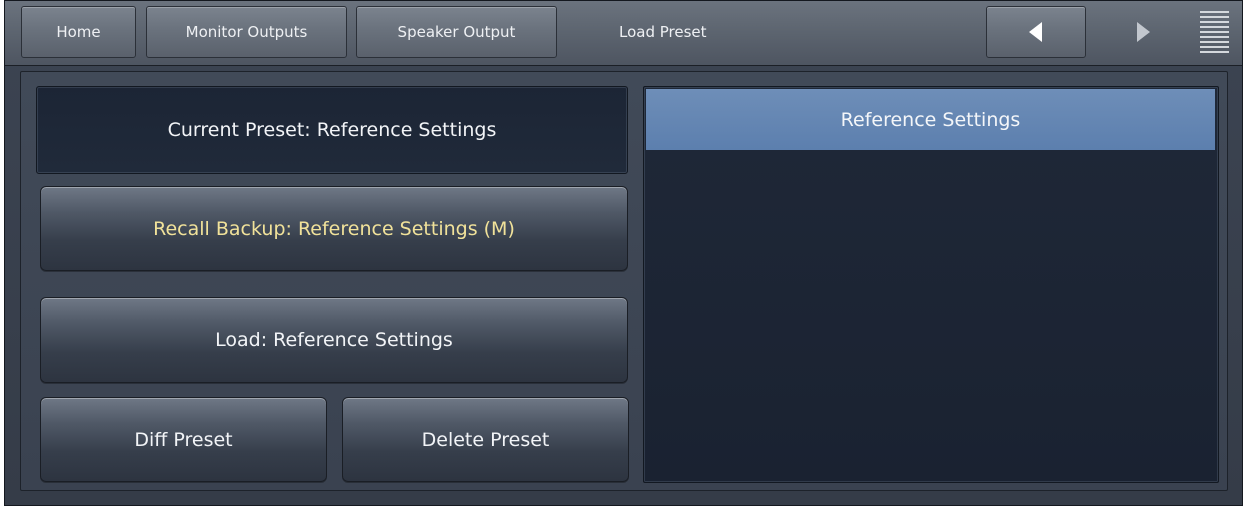 The image size is (1247, 511). I want to click on preset-list-item: Reference Settings, so click(930, 119).